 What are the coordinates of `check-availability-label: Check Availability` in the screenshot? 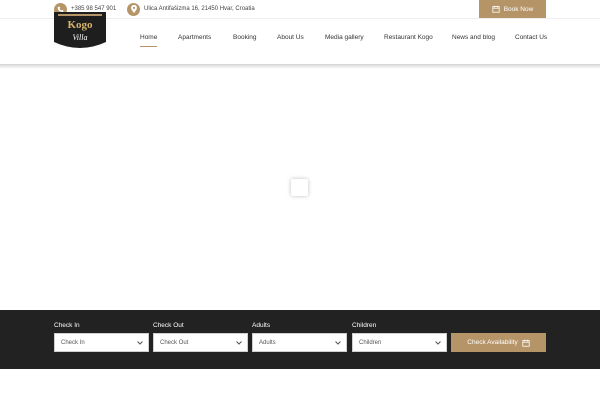 It's located at (492, 342).